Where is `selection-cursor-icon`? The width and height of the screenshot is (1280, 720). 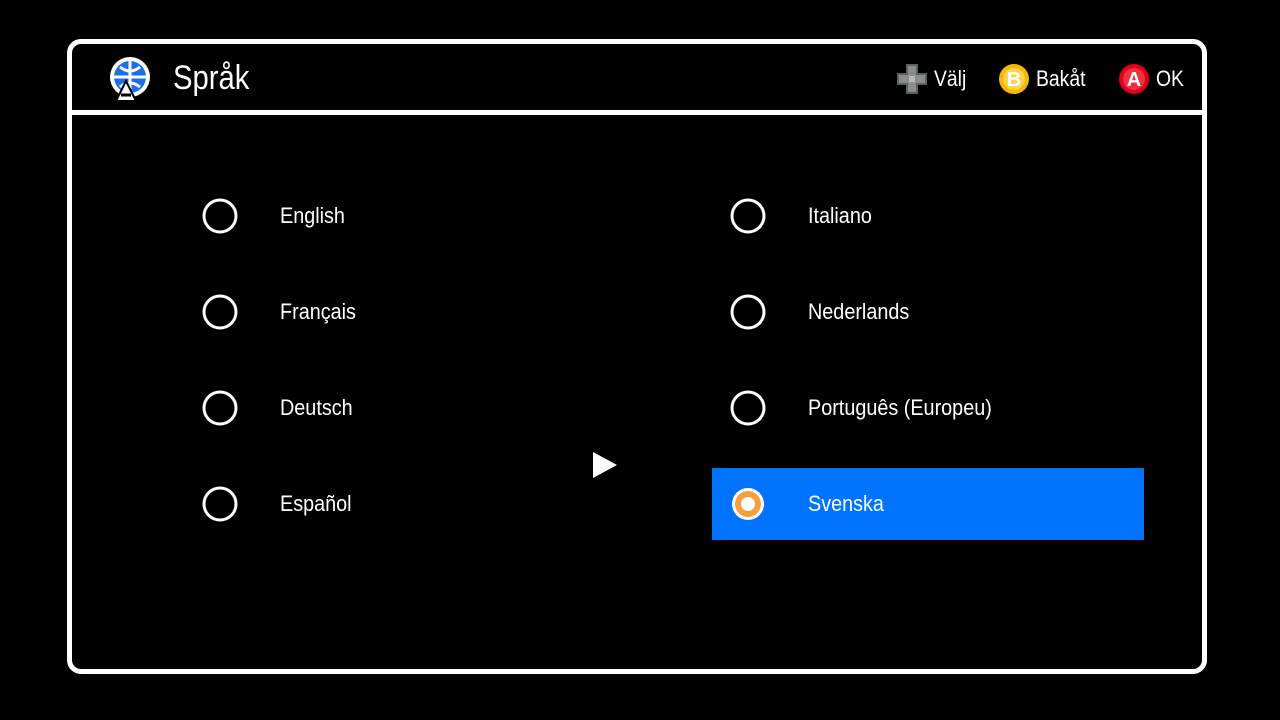 selection-cursor-icon is located at coordinates (605, 465).